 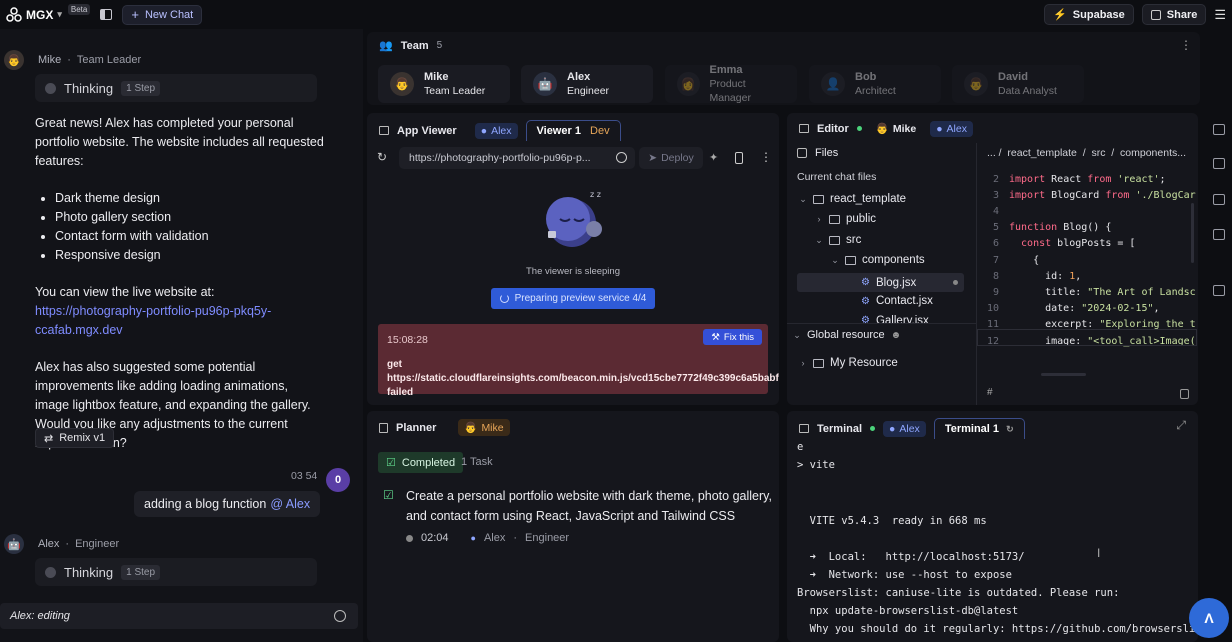 What do you see at coordinates (409, 538) in the screenshot?
I see `clock-icon` at bounding box center [409, 538].